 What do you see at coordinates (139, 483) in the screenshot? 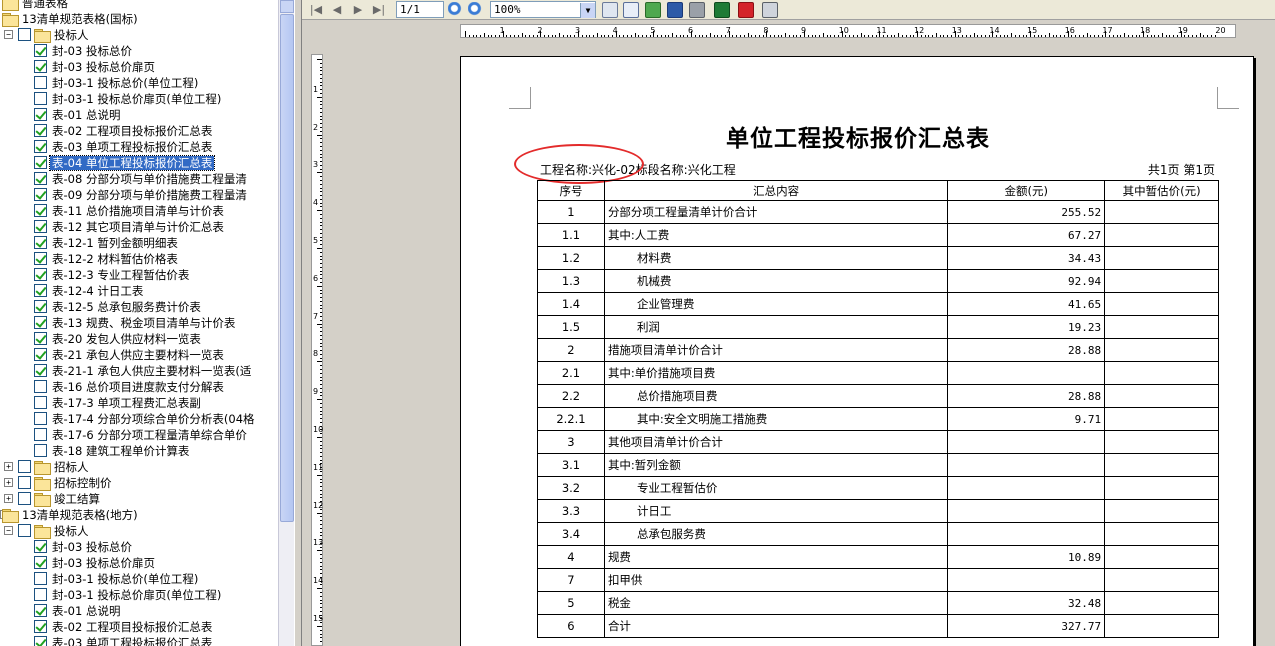
I see `tree-folder-node: + 招标控制价` at bounding box center [139, 483].